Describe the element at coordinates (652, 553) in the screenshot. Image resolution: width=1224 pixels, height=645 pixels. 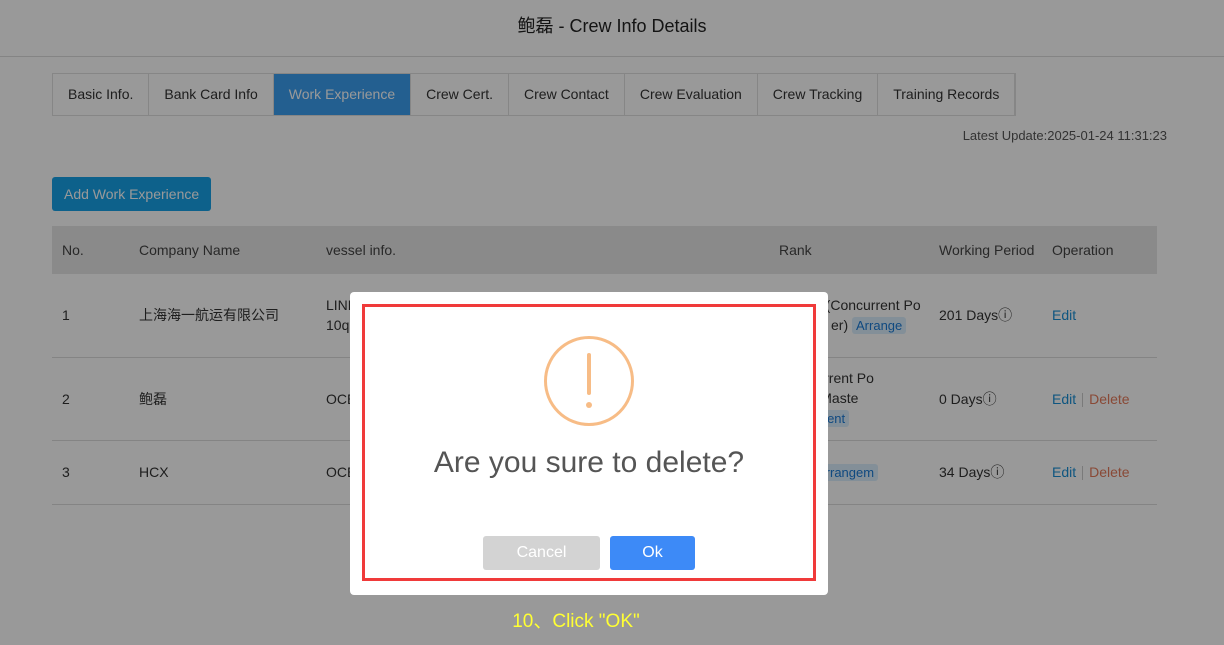
I see `ok-button: Ok` at that location.